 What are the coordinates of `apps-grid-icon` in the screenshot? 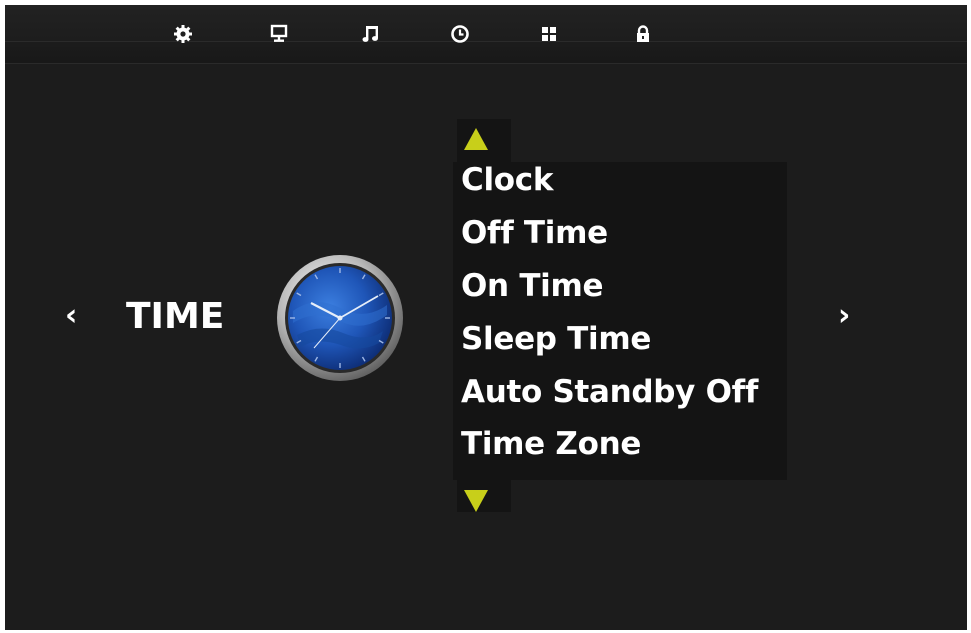 It's located at (549, 34).